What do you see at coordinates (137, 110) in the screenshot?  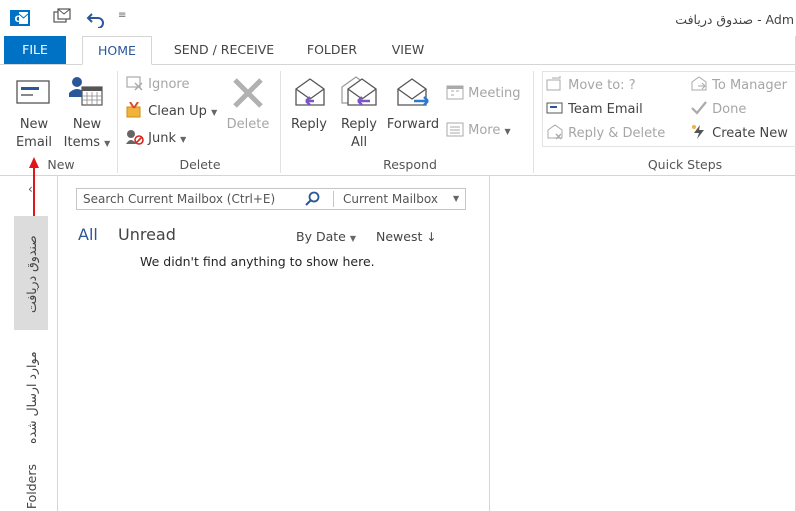 I see `clean-up-icon` at bounding box center [137, 110].